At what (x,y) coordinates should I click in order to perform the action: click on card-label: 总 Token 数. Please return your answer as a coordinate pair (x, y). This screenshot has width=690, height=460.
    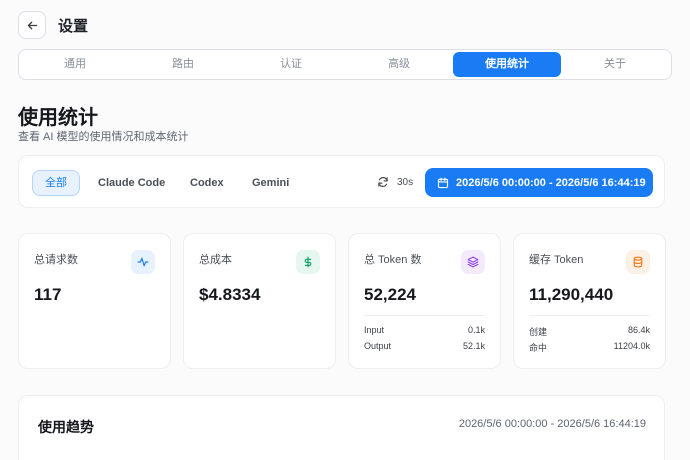
    Looking at the image, I should click on (393, 260).